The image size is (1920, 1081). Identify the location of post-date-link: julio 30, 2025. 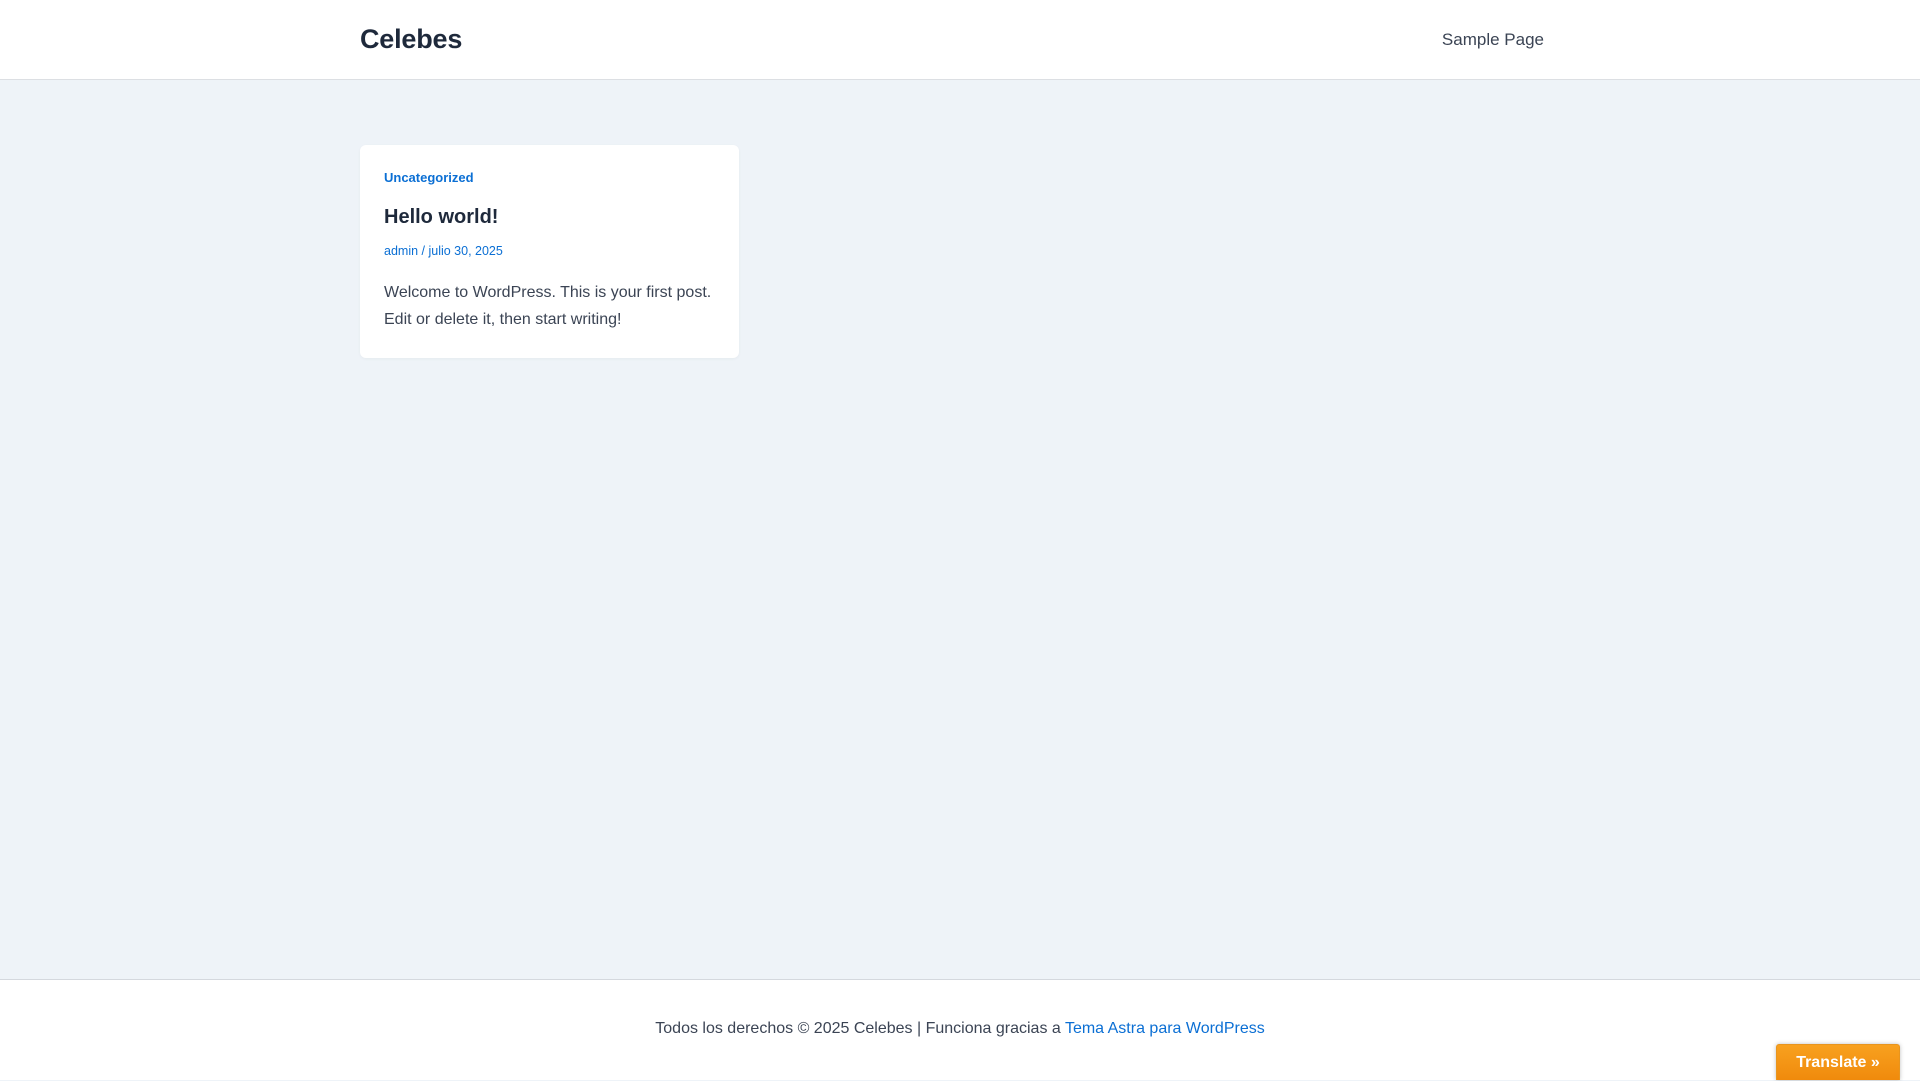
(465, 251).